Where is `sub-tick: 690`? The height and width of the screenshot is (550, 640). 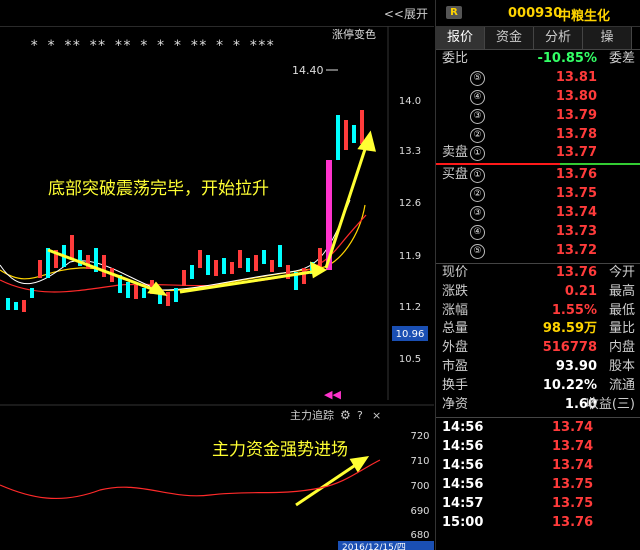
sub-tick: 690 is located at coordinates (419, 511).